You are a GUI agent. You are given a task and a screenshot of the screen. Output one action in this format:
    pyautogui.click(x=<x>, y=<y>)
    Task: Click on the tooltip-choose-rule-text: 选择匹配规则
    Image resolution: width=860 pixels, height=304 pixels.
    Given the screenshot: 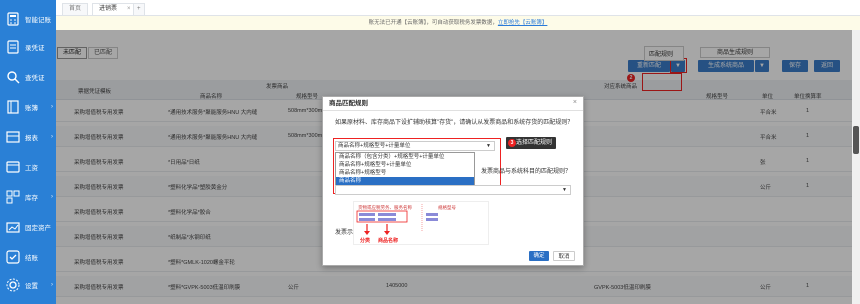 What is the action you would take?
    pyautogui.click(x=534, y=143)
    